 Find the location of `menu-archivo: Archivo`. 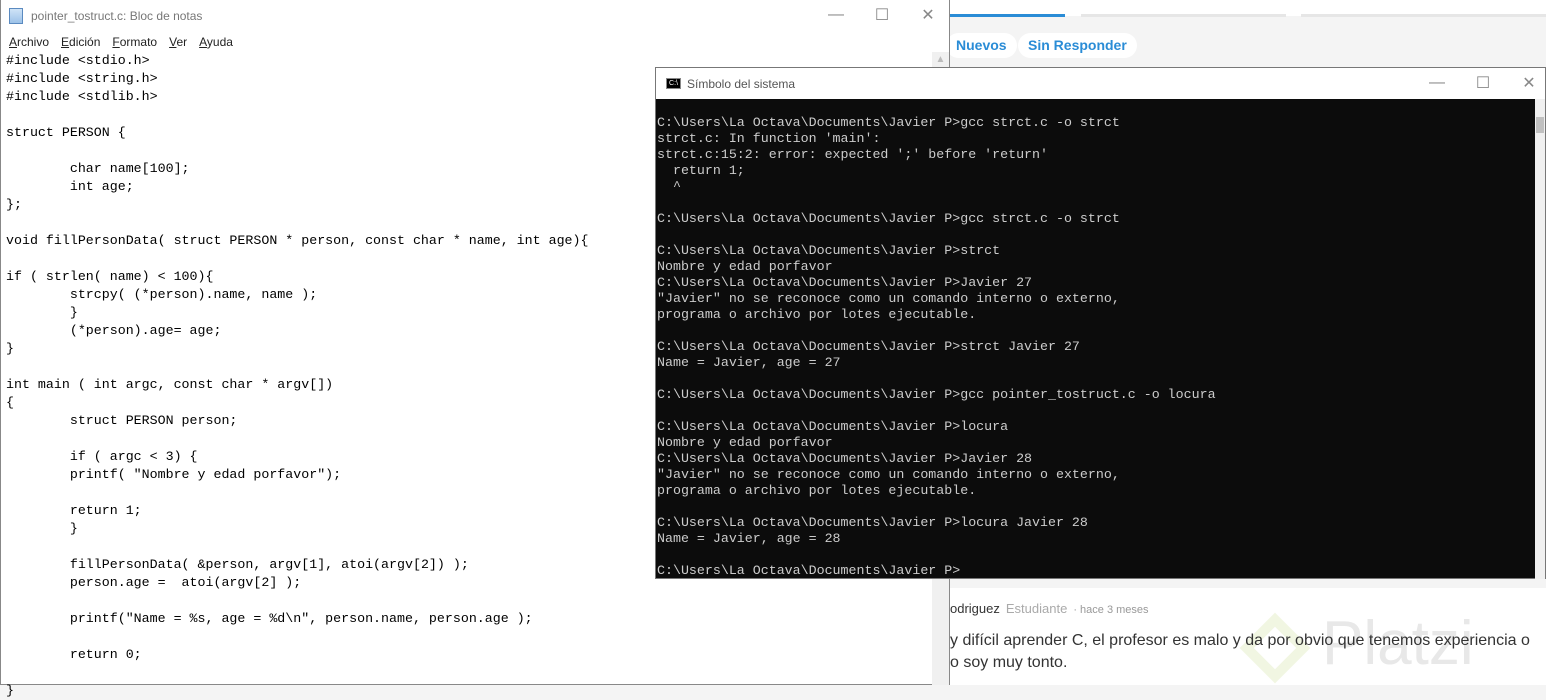

menu-archivo: Archivo is located at coordinates (29, 42).